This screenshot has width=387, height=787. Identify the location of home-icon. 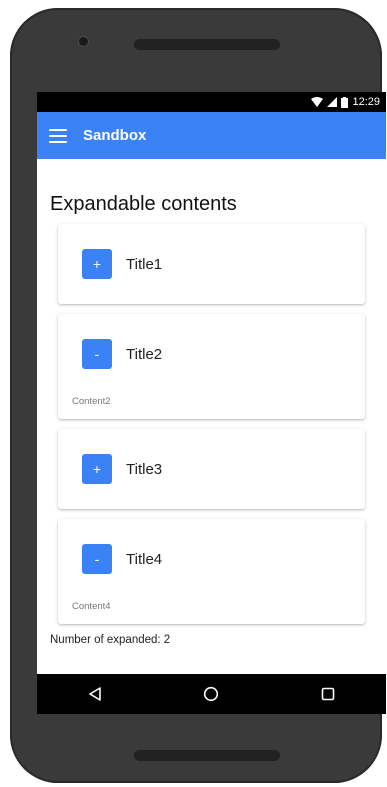
(211, 694).